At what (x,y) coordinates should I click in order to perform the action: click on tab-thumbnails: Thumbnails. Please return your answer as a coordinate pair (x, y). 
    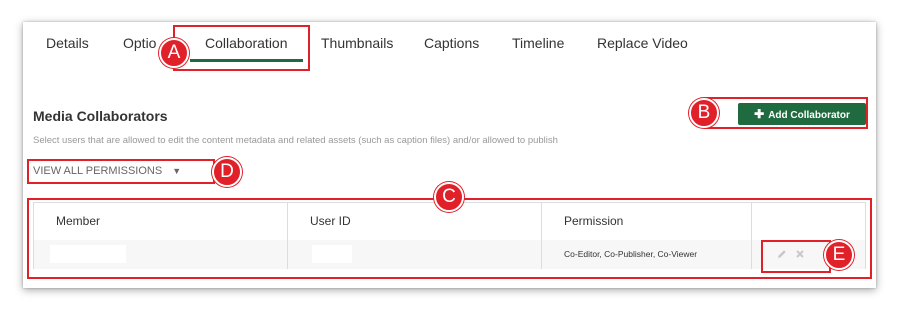
    Looking at the image, I should click on (357, 43).